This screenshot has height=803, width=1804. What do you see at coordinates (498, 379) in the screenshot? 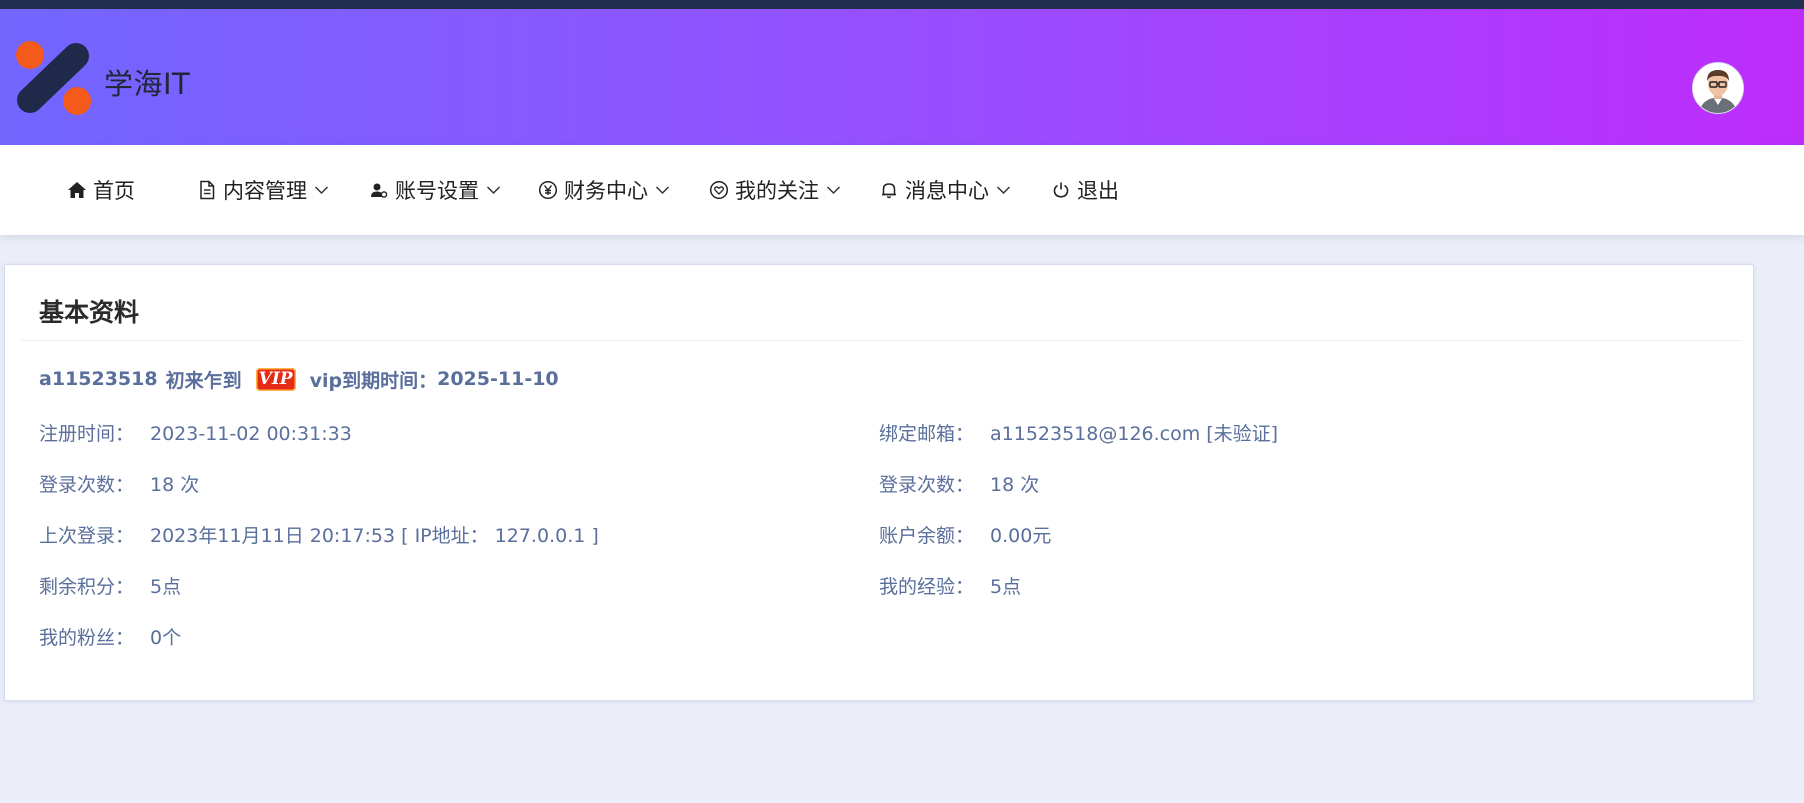
I see `vip-expiry-value: 2025-11-10` at bounding box center [498, 379].